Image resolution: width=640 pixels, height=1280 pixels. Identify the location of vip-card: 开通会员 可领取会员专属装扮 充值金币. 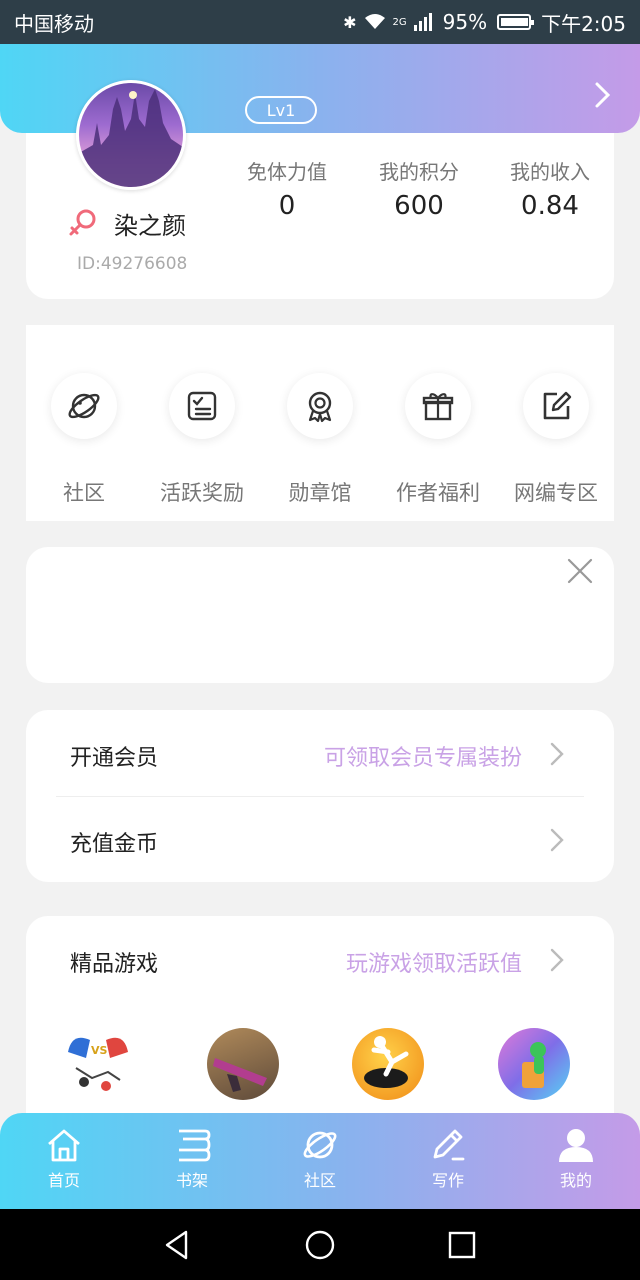
(320, 796).